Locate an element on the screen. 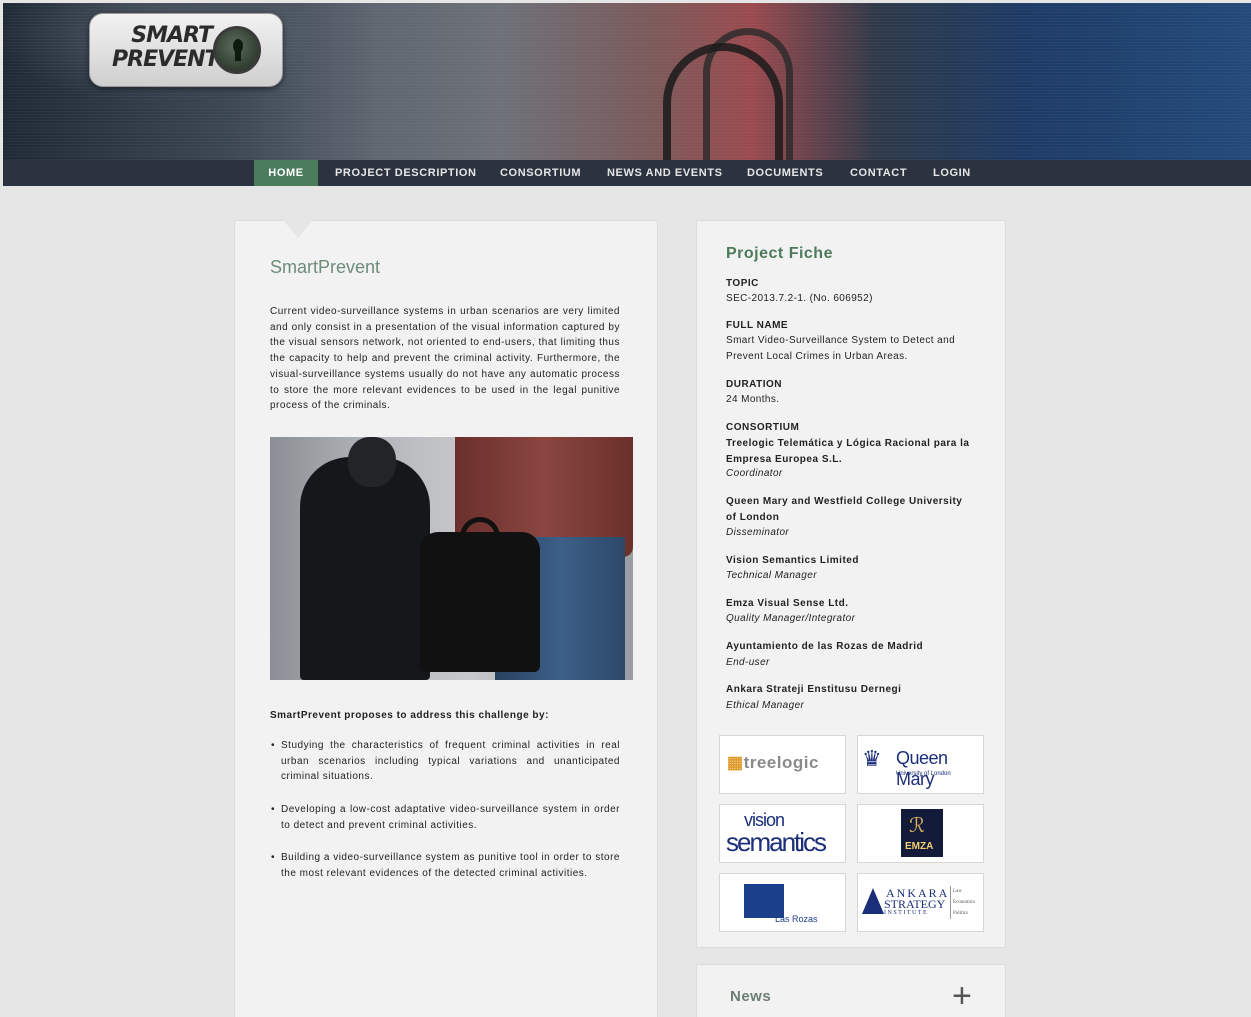 This screenshot has height=1017, width=1251. photo-hooded-person is located at coordinates (365, 568).